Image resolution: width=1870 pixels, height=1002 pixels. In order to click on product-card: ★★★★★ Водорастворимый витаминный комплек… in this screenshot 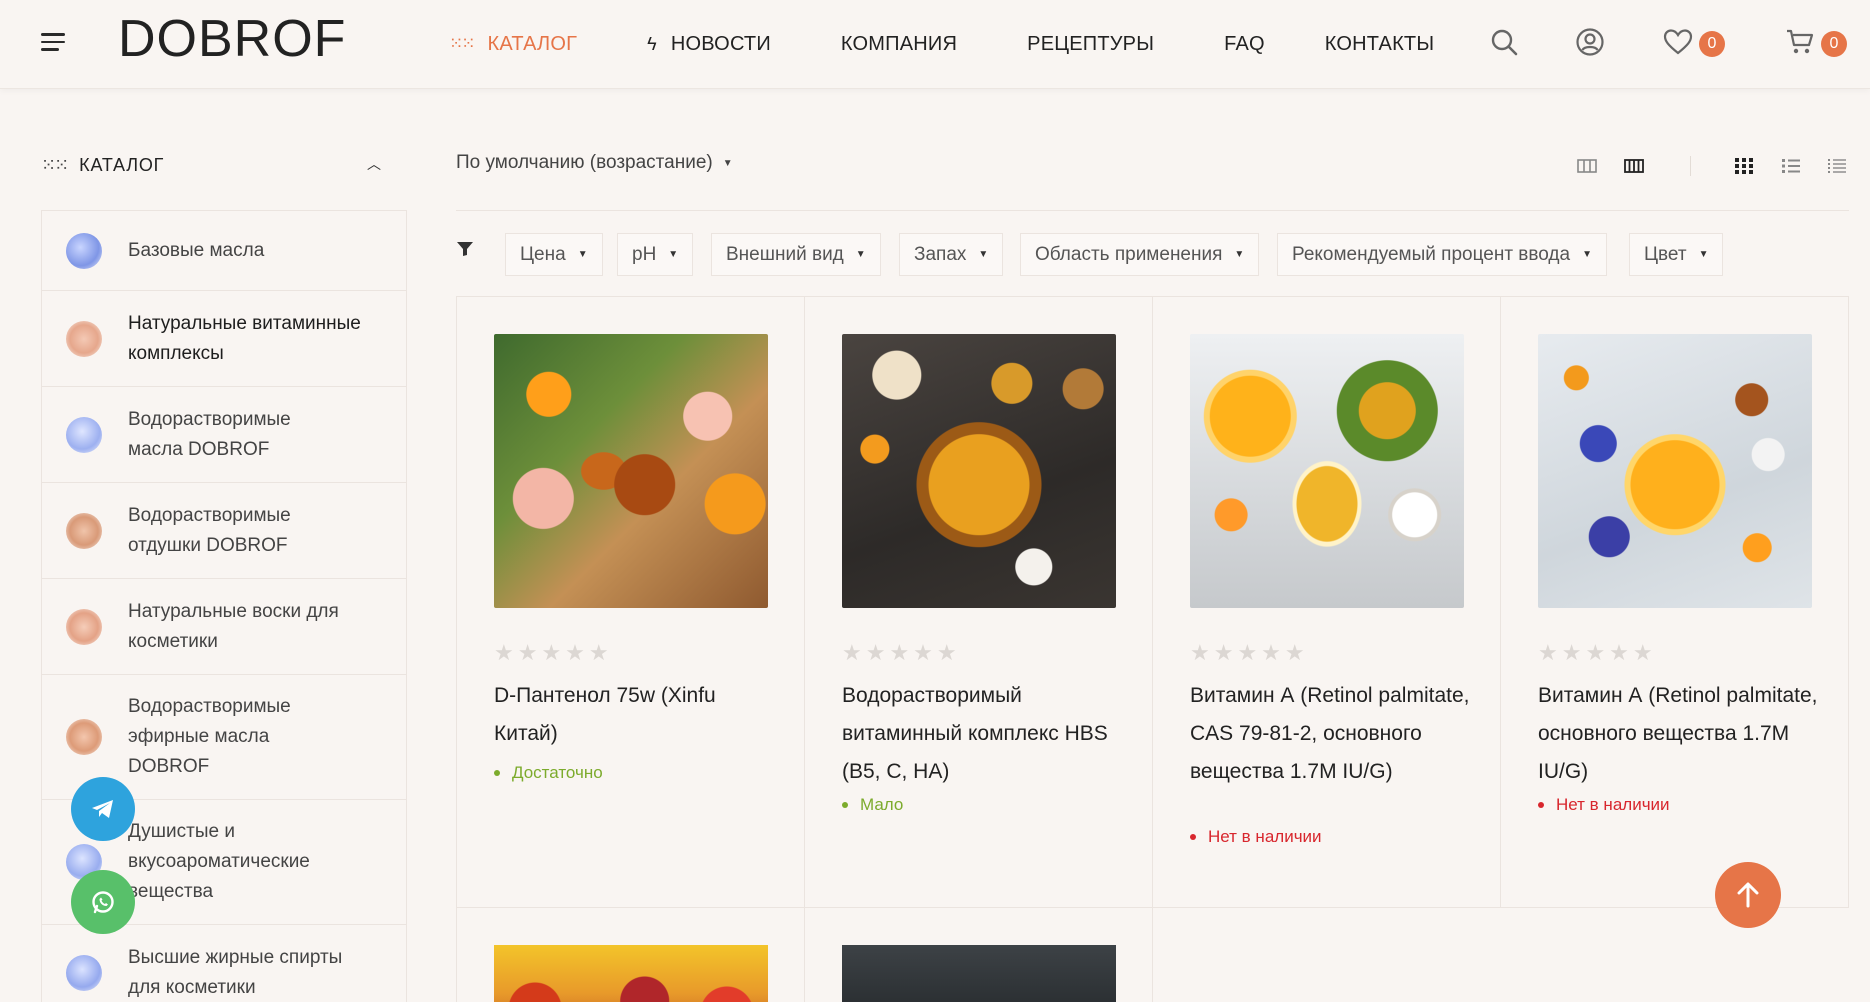, I will do `click(979, 602)`.